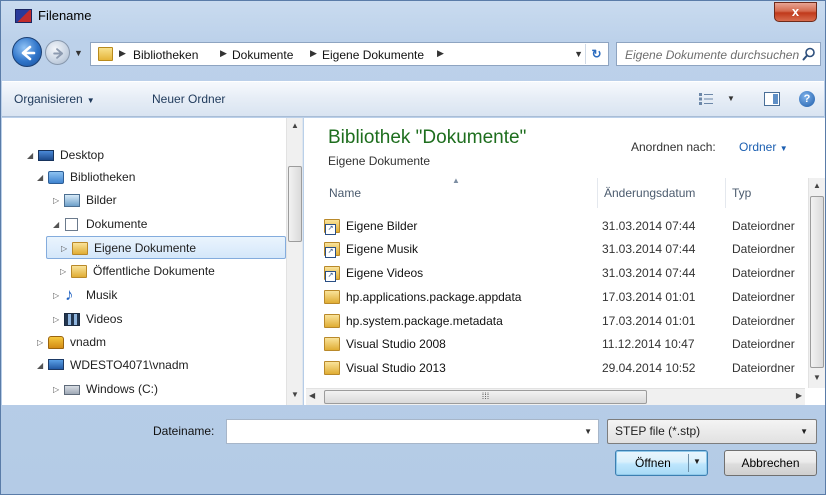 This screenshot has height=495, width=826. What do you see at coordinates (122, 389) in the screenshot?
I see `tree-label: Windows (C:)` at bounding box center [122, 389].